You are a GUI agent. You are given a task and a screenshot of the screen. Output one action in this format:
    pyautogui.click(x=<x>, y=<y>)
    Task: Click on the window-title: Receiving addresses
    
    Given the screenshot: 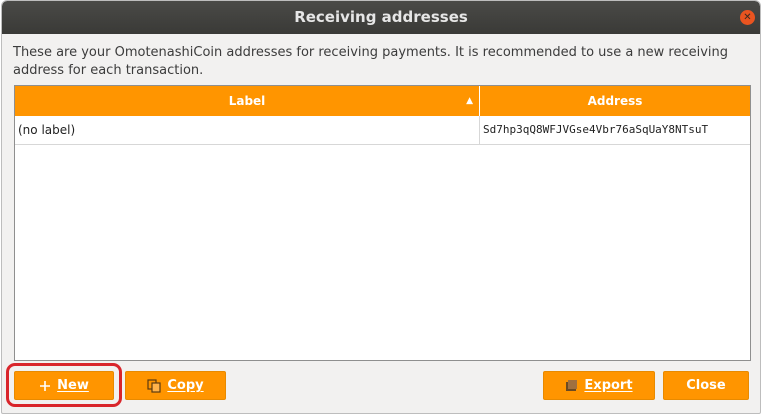 What is the action you would take?
    pyautogui.click(x=381, y=17)
    